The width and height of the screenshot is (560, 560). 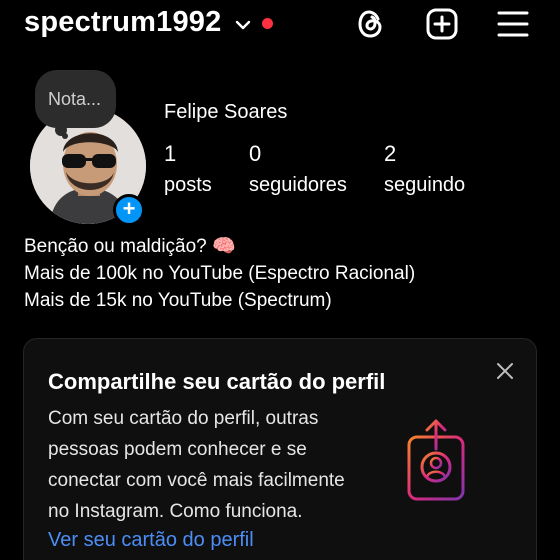 What do you see at coordinates (390, 153) in the screenshot?
I see `stat-value: 2` at bounding box center [390, 153].